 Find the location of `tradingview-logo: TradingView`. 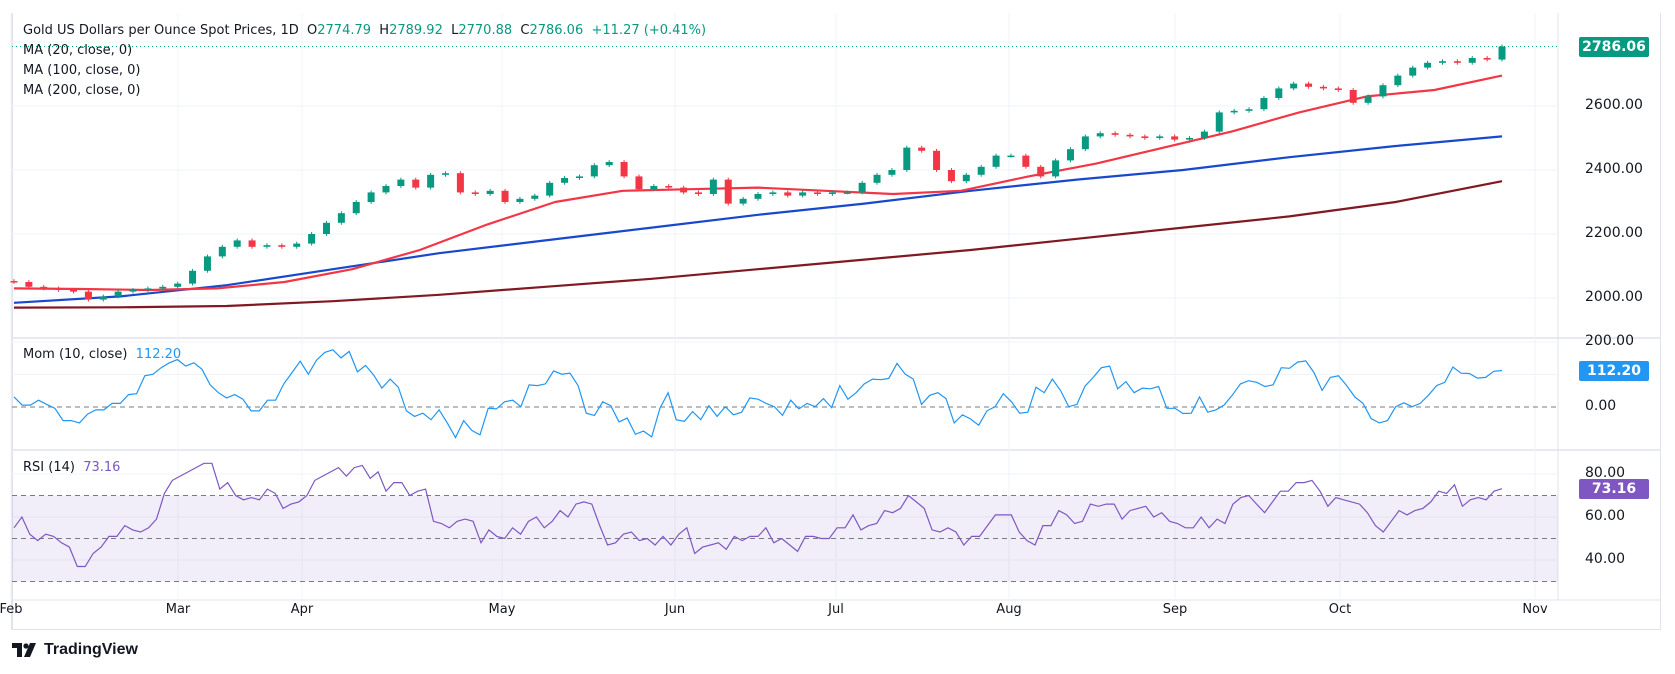

tradingview-logo: TradingView is located at coordinates (75, 650).